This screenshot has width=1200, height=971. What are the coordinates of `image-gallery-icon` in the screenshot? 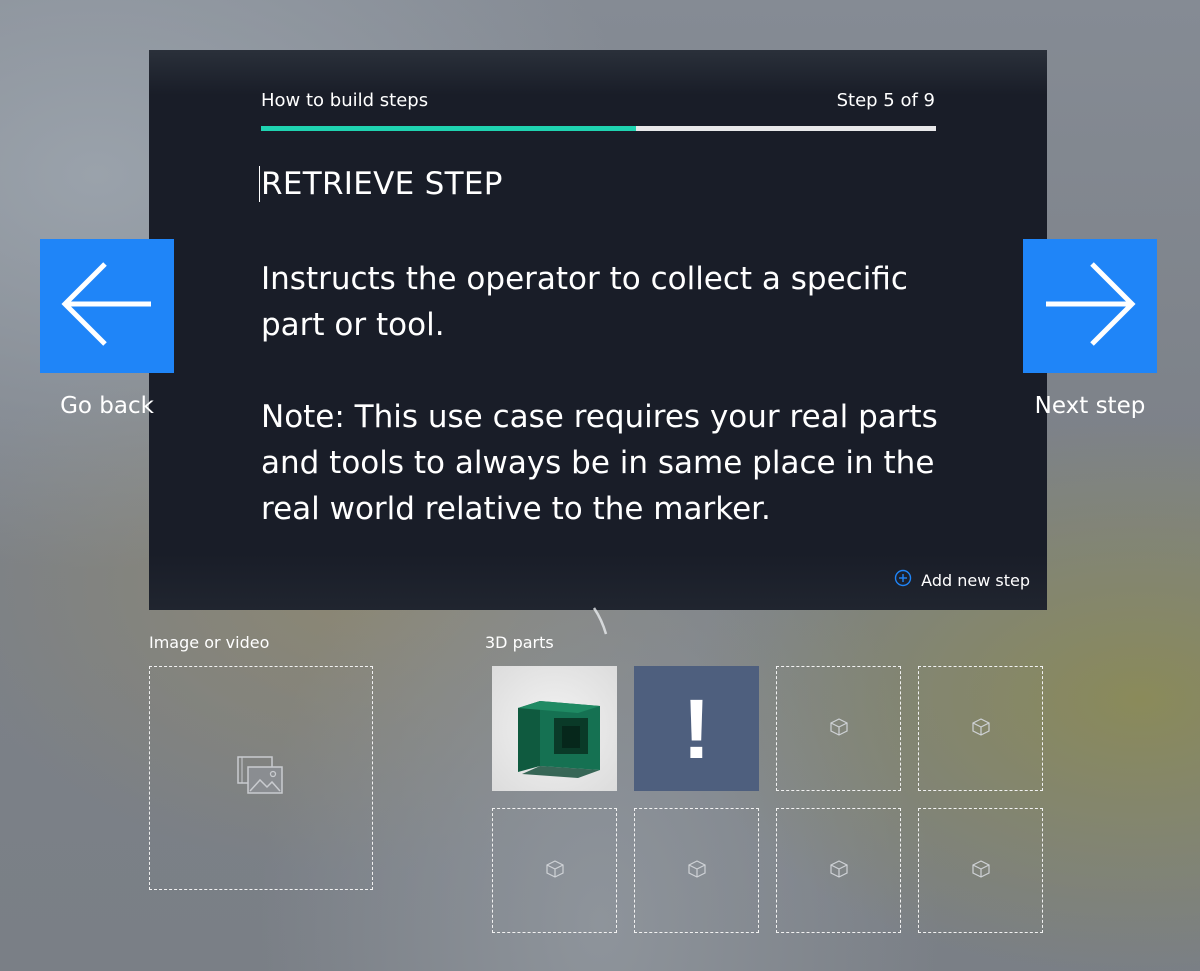 It's located at (261, 778).